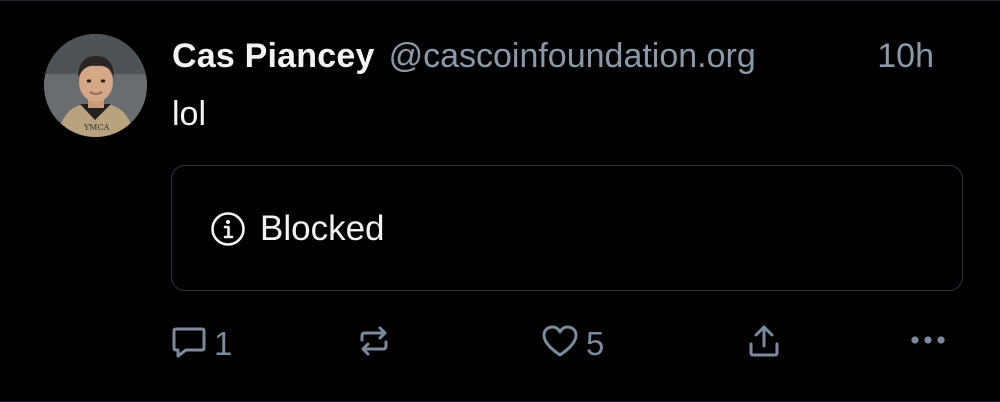  Describe the element at coordinates (96, 127) in the screenshot. I see `svg-text: YMCA` at that location.